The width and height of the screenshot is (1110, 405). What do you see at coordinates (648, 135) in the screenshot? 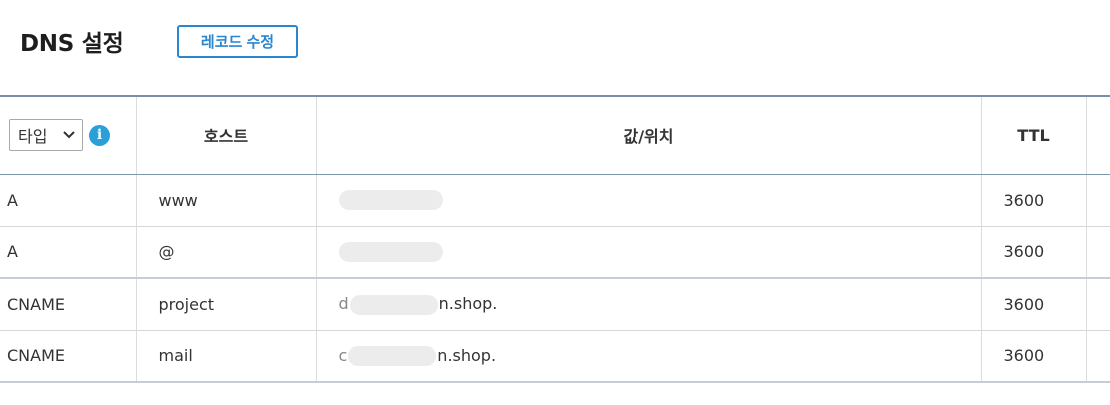
I see `value-column-header: 값/위치` at bounding box center [648, 135].